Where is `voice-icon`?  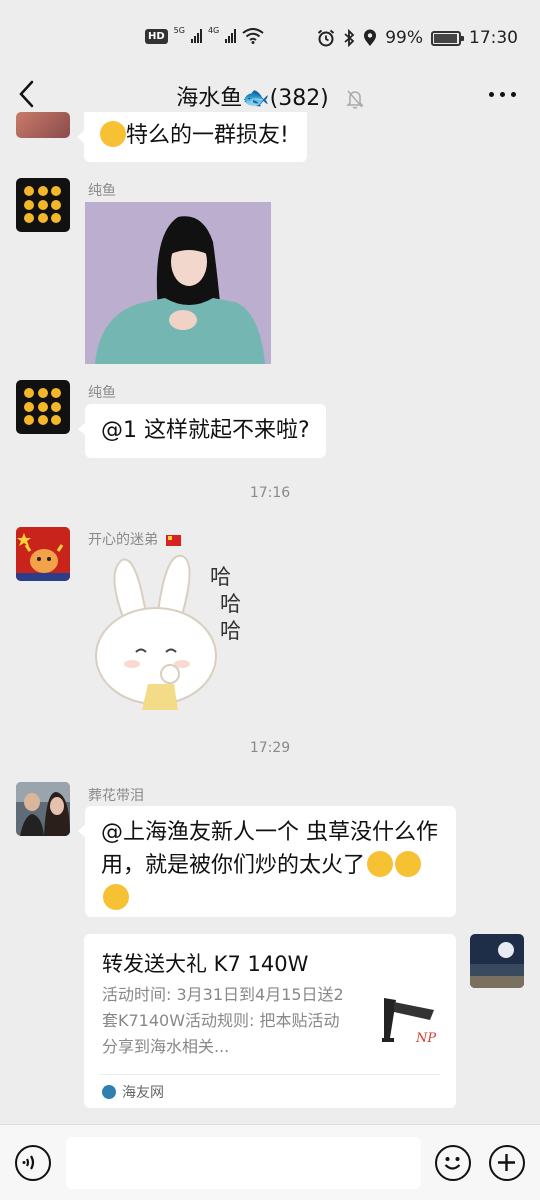
voice-icon is located at coordinates (33, 1163).